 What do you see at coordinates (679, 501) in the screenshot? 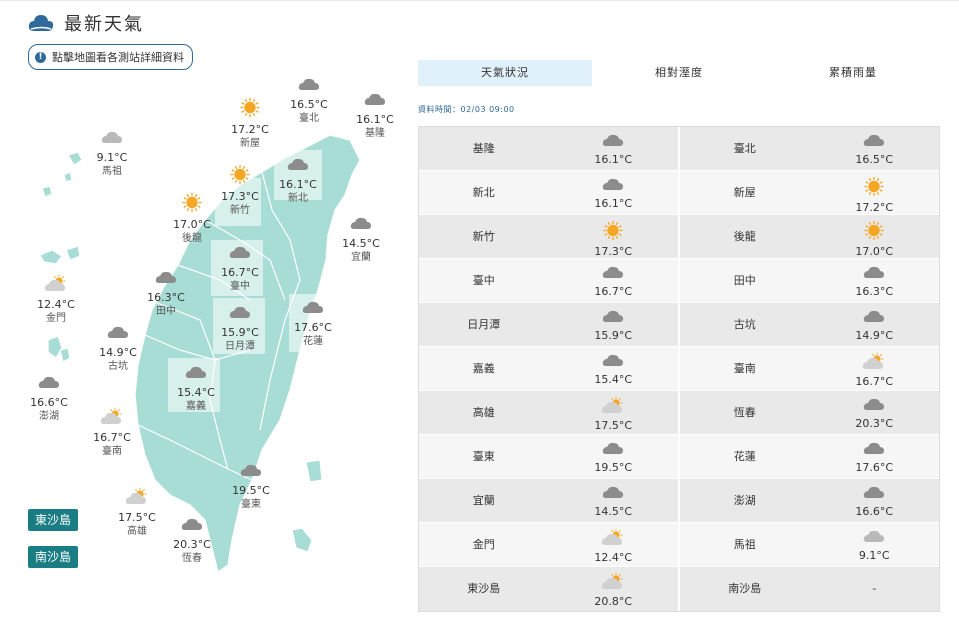
I see `table-row: 宜蘭 14.5°C 澎湖 16.6°C` at bounding box center [679, 501].